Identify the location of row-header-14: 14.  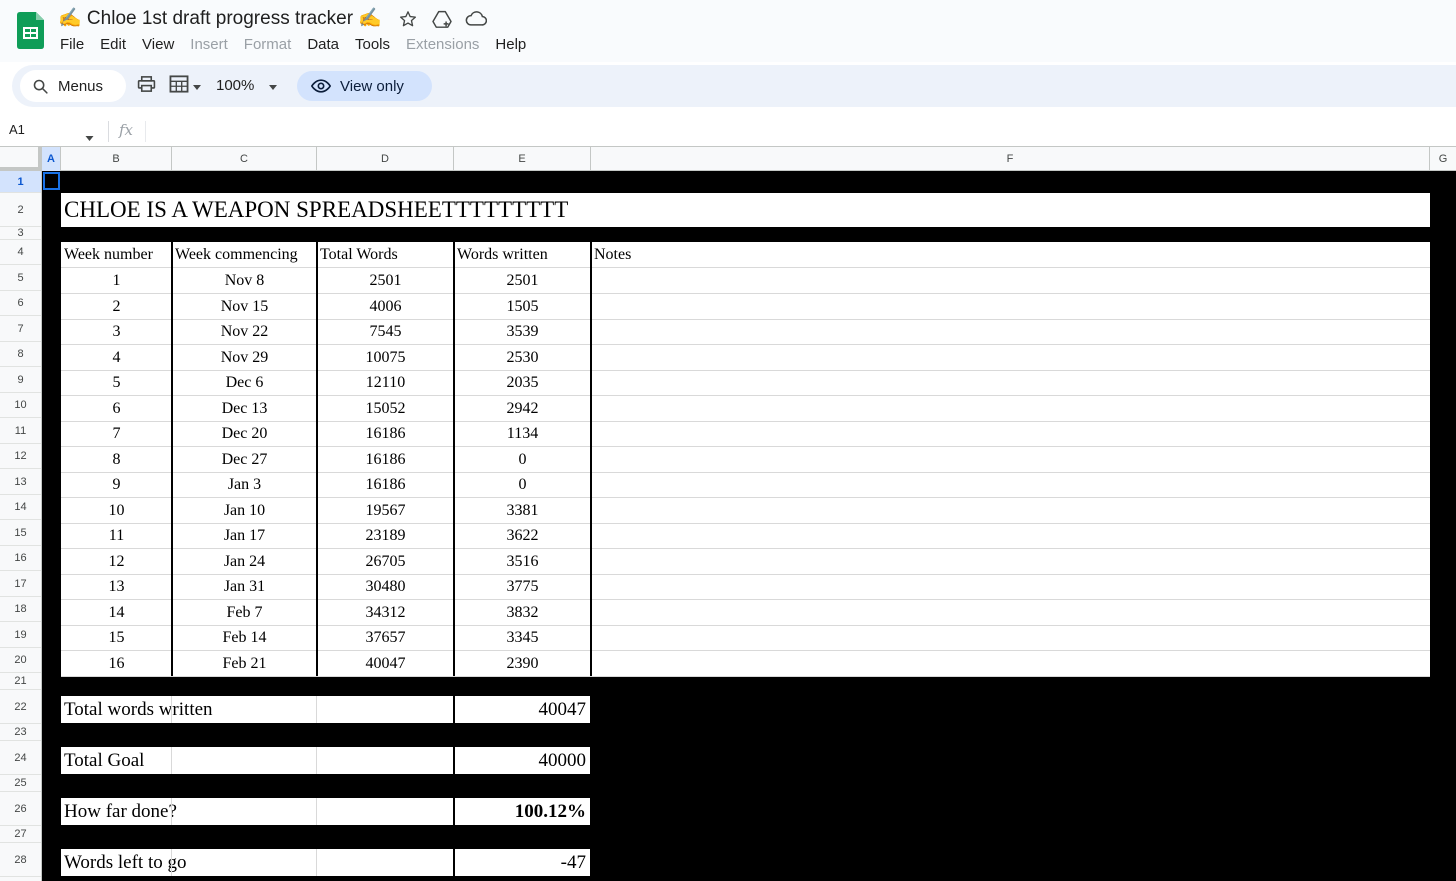
(20, 507).